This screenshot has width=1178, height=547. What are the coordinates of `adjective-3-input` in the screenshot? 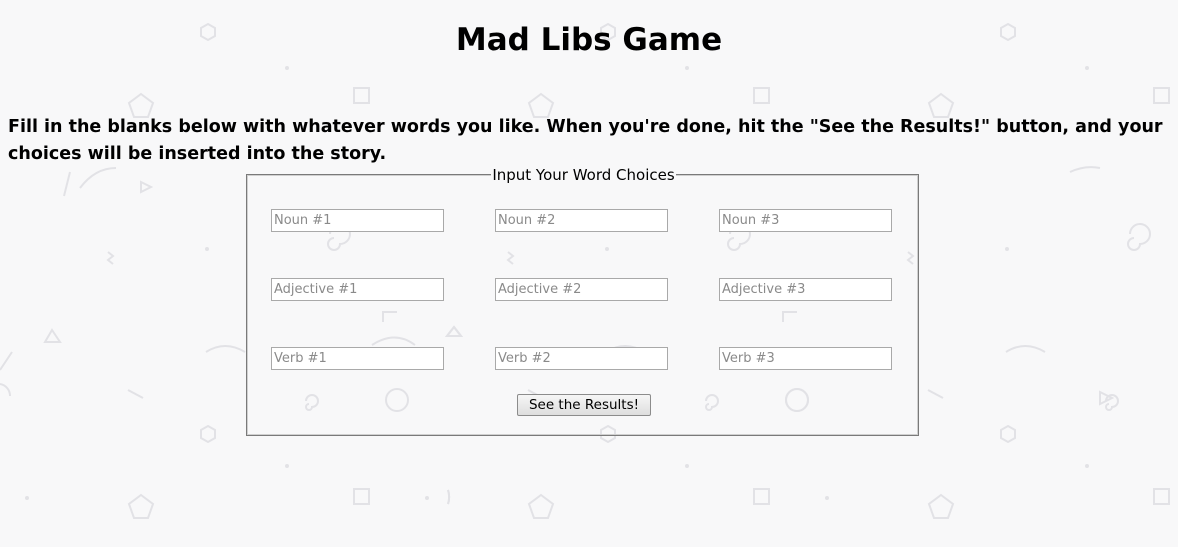 It's located at (805, 289).